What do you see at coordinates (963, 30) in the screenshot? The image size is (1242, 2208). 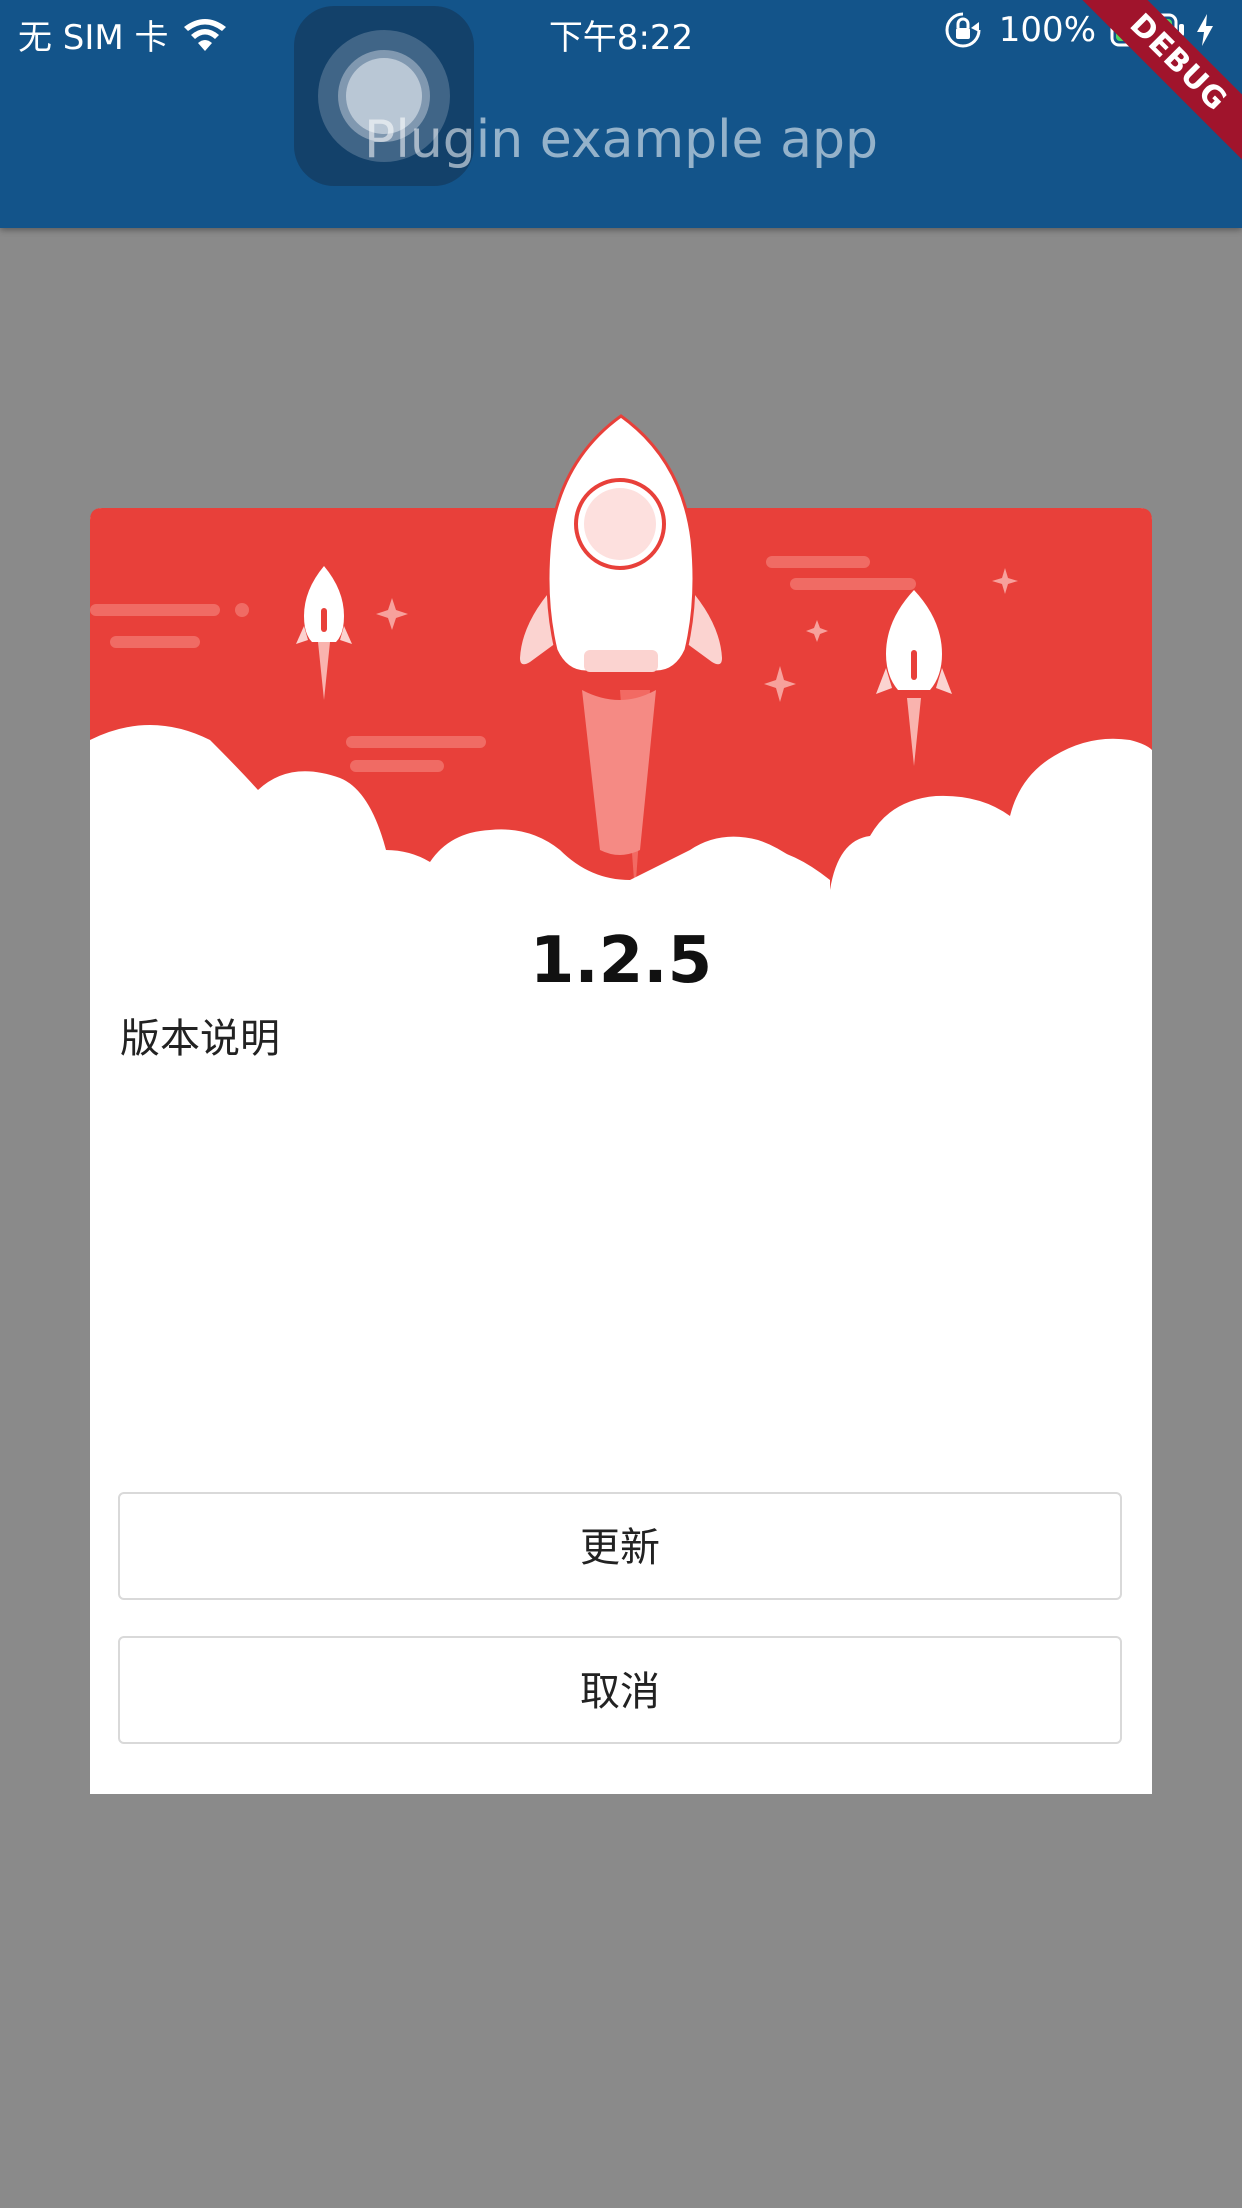 I see `rotation-lock-icon` at bounding box center [963, 30].